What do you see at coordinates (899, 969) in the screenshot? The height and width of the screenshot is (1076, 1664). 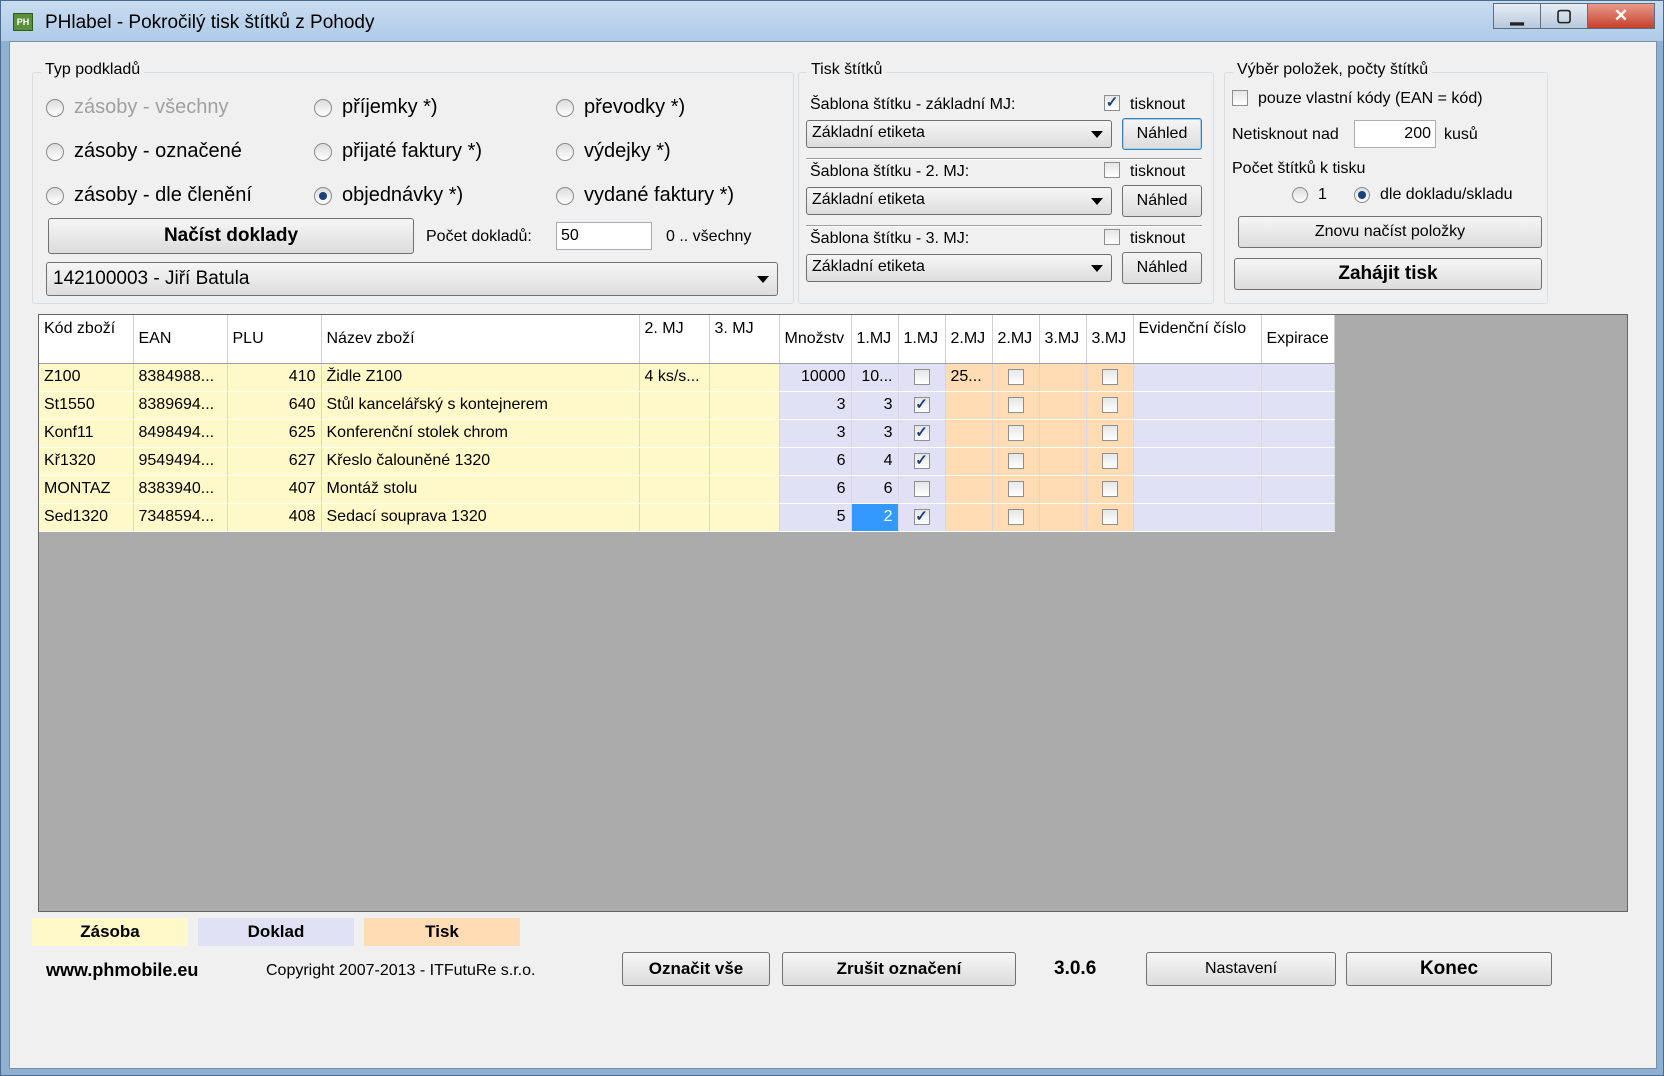 I see `zrusit-oznaceni-button: Zrušit označení` at bounding box center [899, 969].